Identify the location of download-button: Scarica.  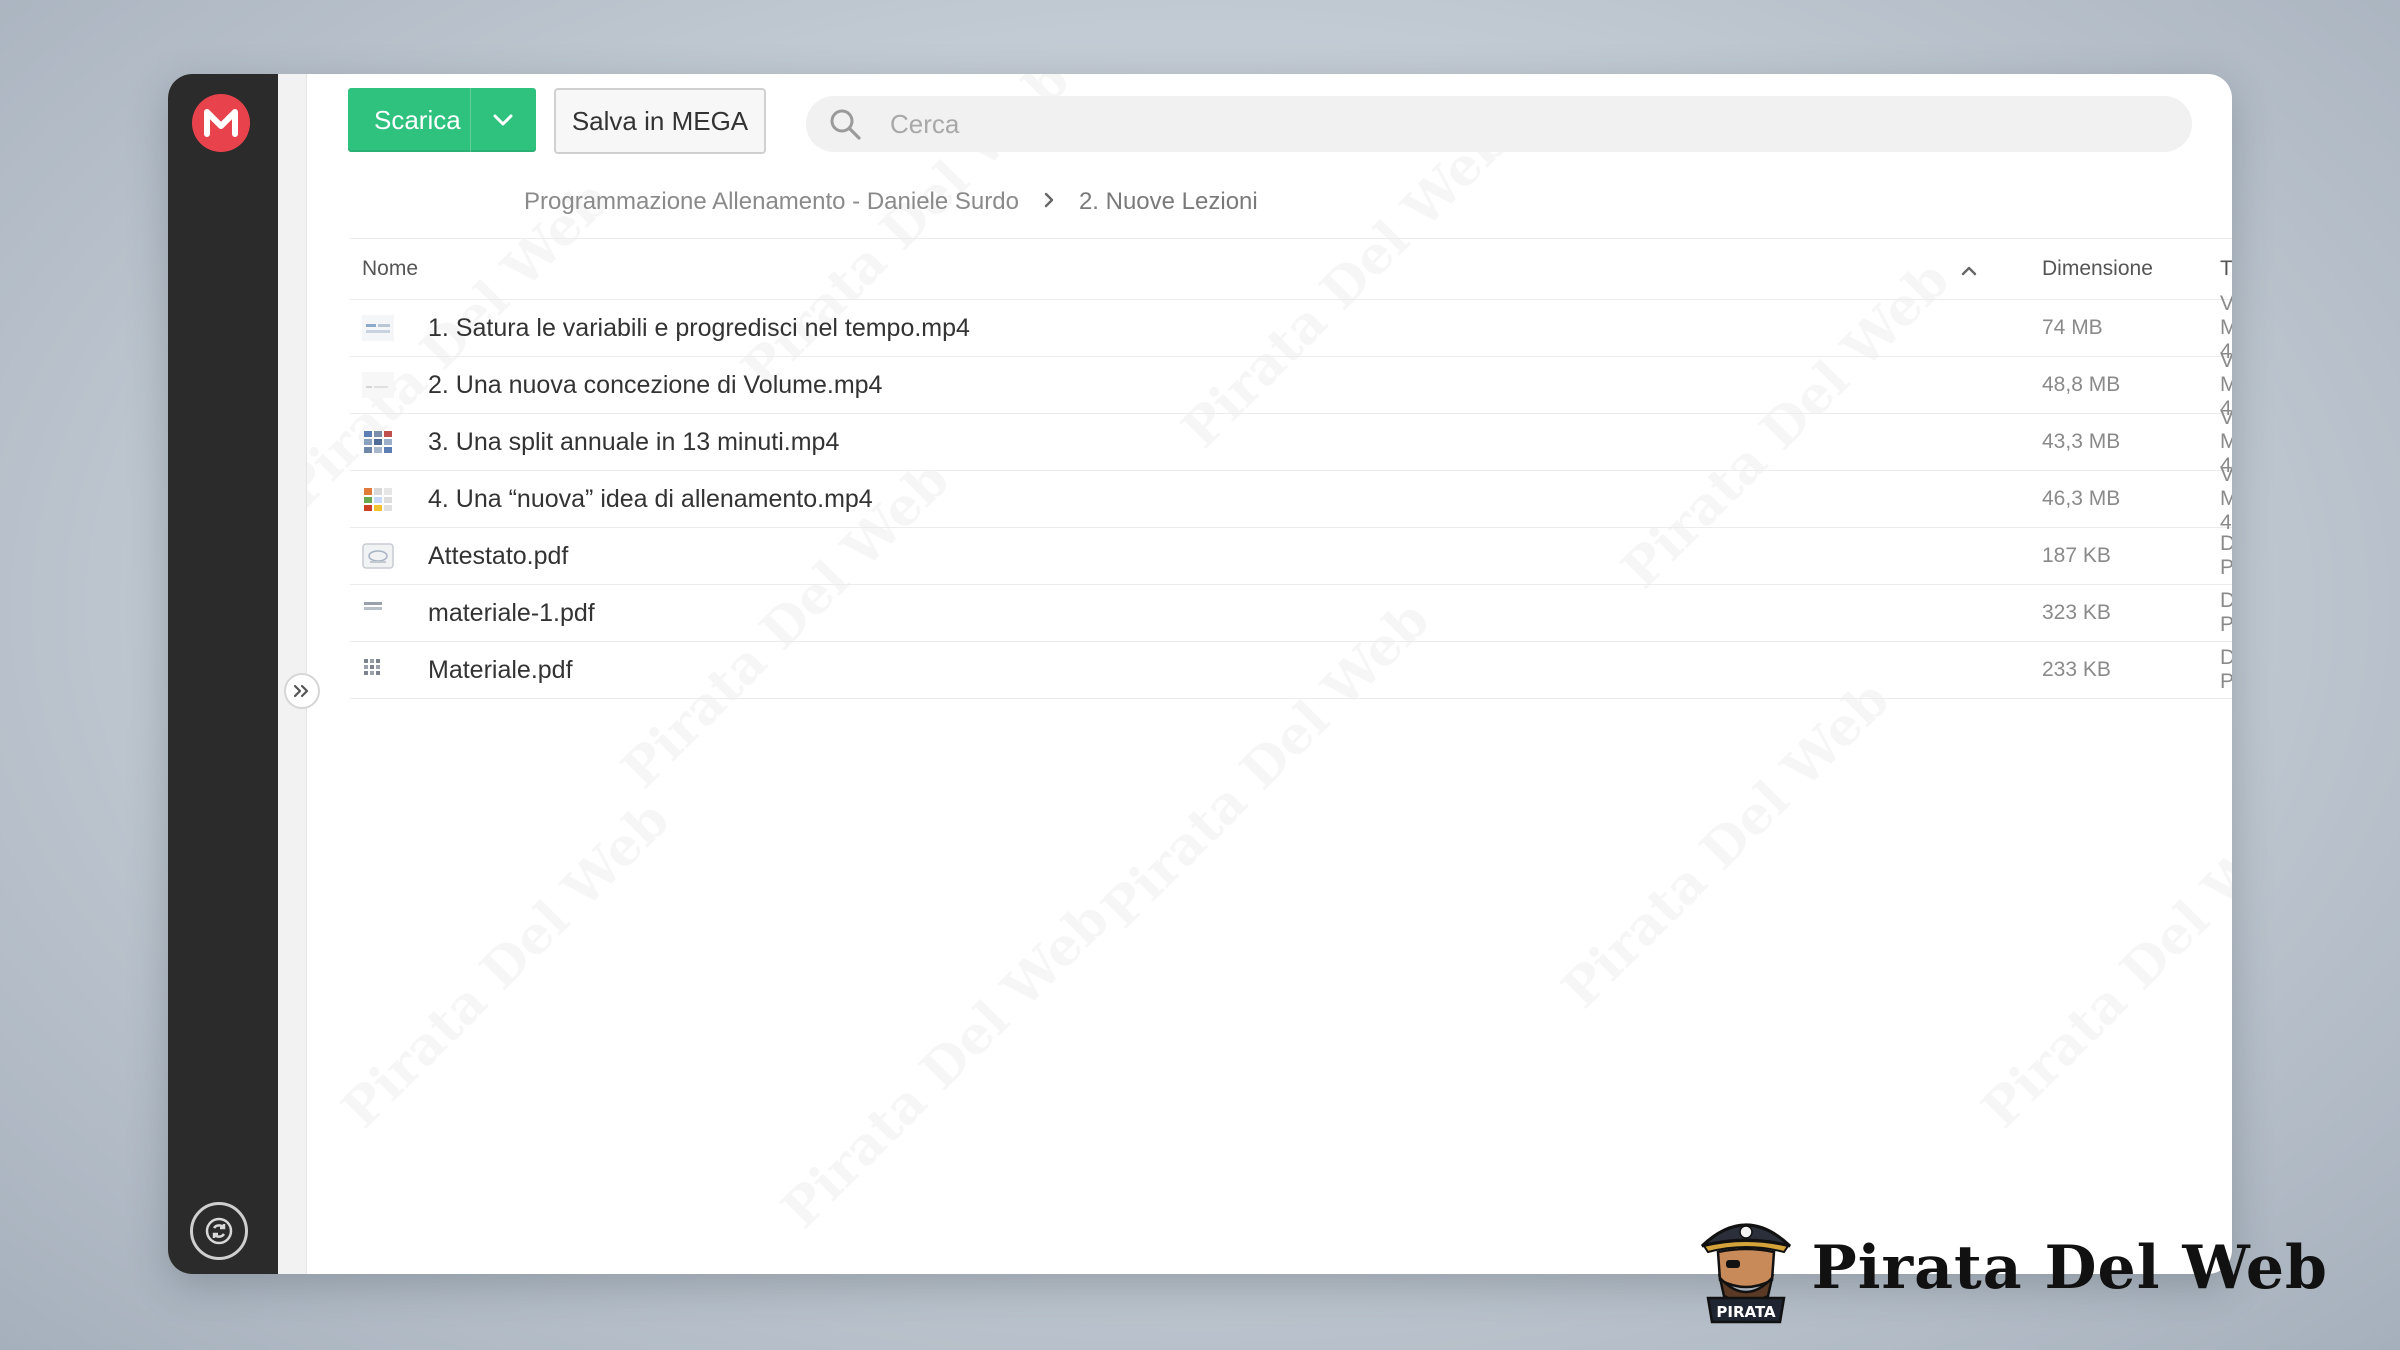
(442, 120).